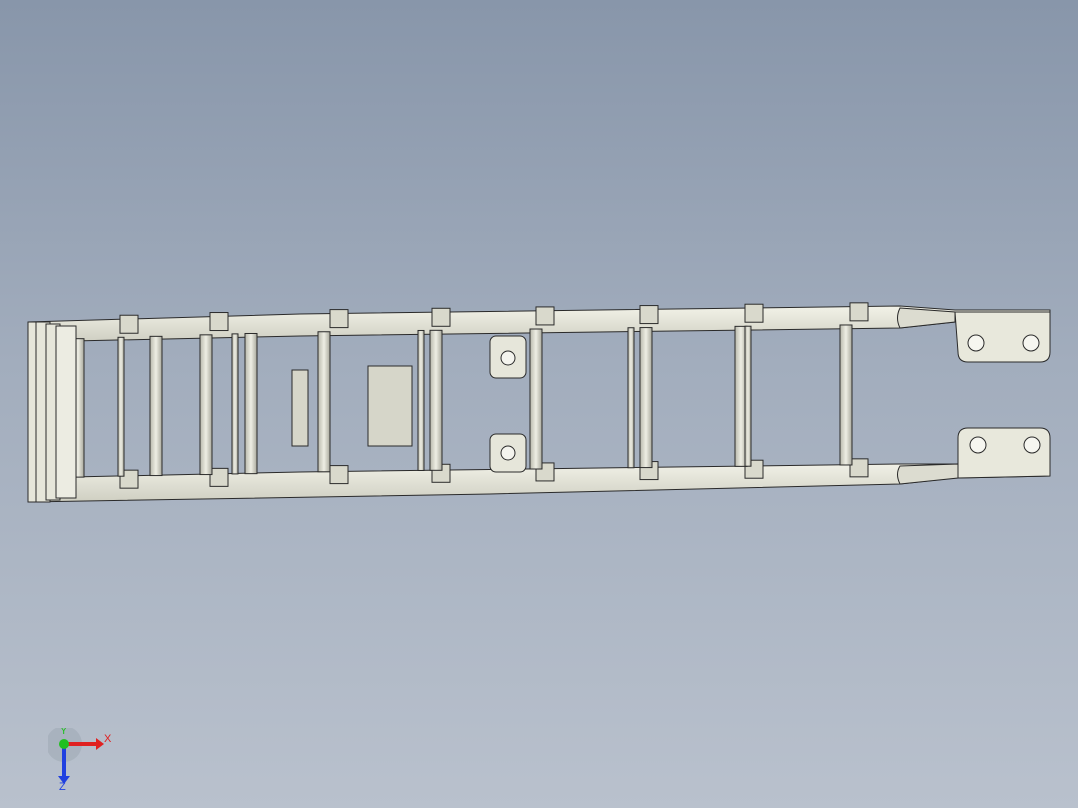 The image size is (1078, 808). I want to click on crossbar-group, so click(462, 401).